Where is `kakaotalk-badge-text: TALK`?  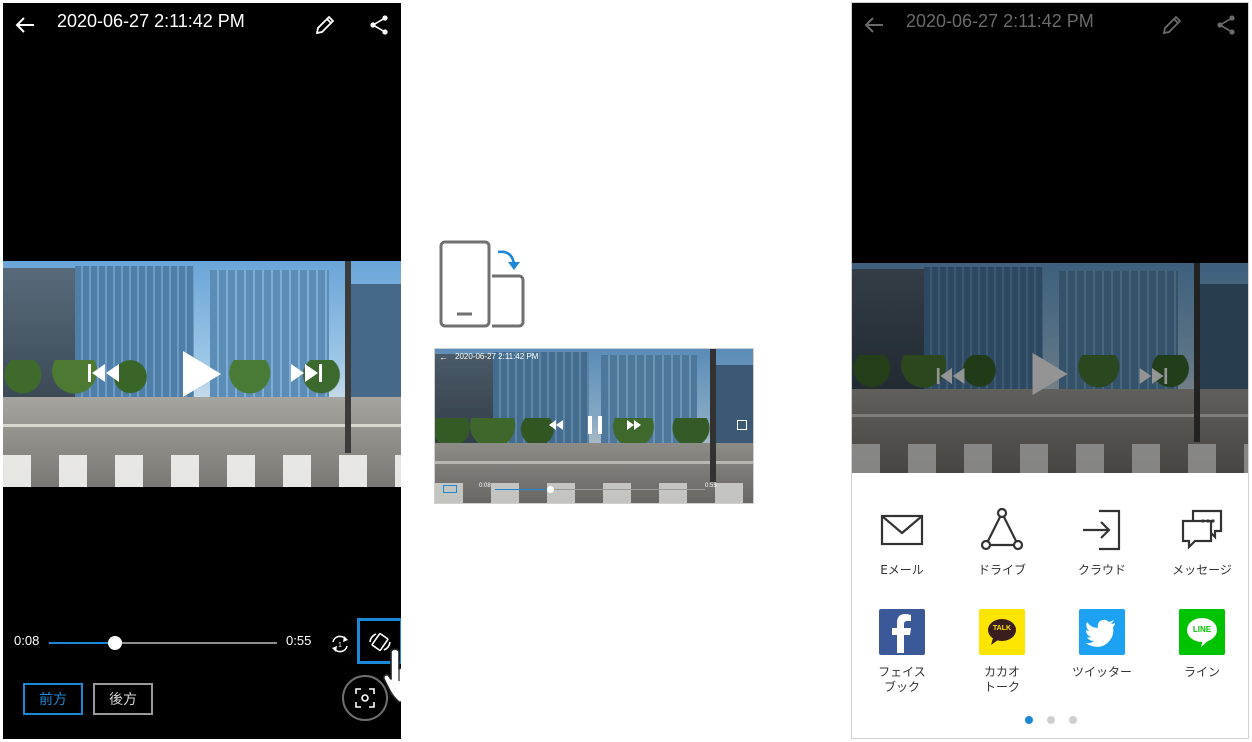 kakaotalk-badge-text: TALK is located at coordinates (1002, 628).